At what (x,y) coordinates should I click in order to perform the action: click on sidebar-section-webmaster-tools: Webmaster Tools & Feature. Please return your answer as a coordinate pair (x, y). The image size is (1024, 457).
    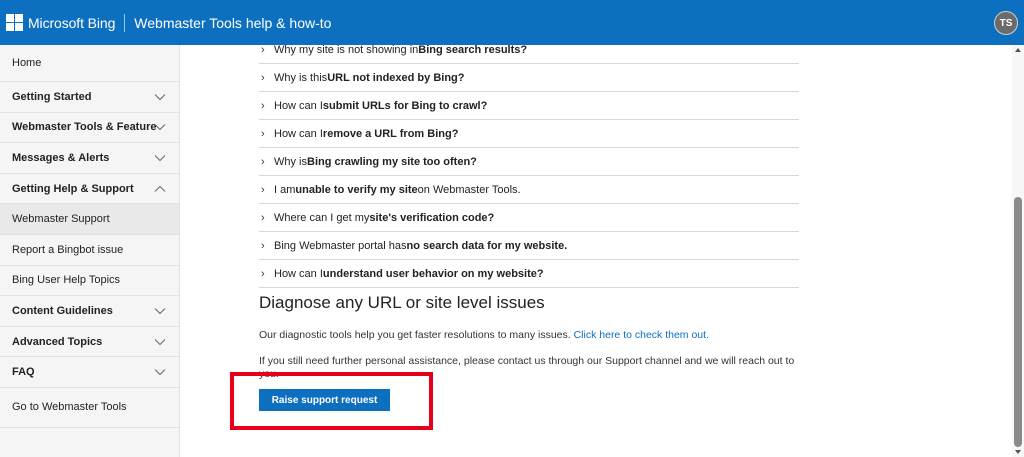
    Looking at the image, I should click on (89, 128).